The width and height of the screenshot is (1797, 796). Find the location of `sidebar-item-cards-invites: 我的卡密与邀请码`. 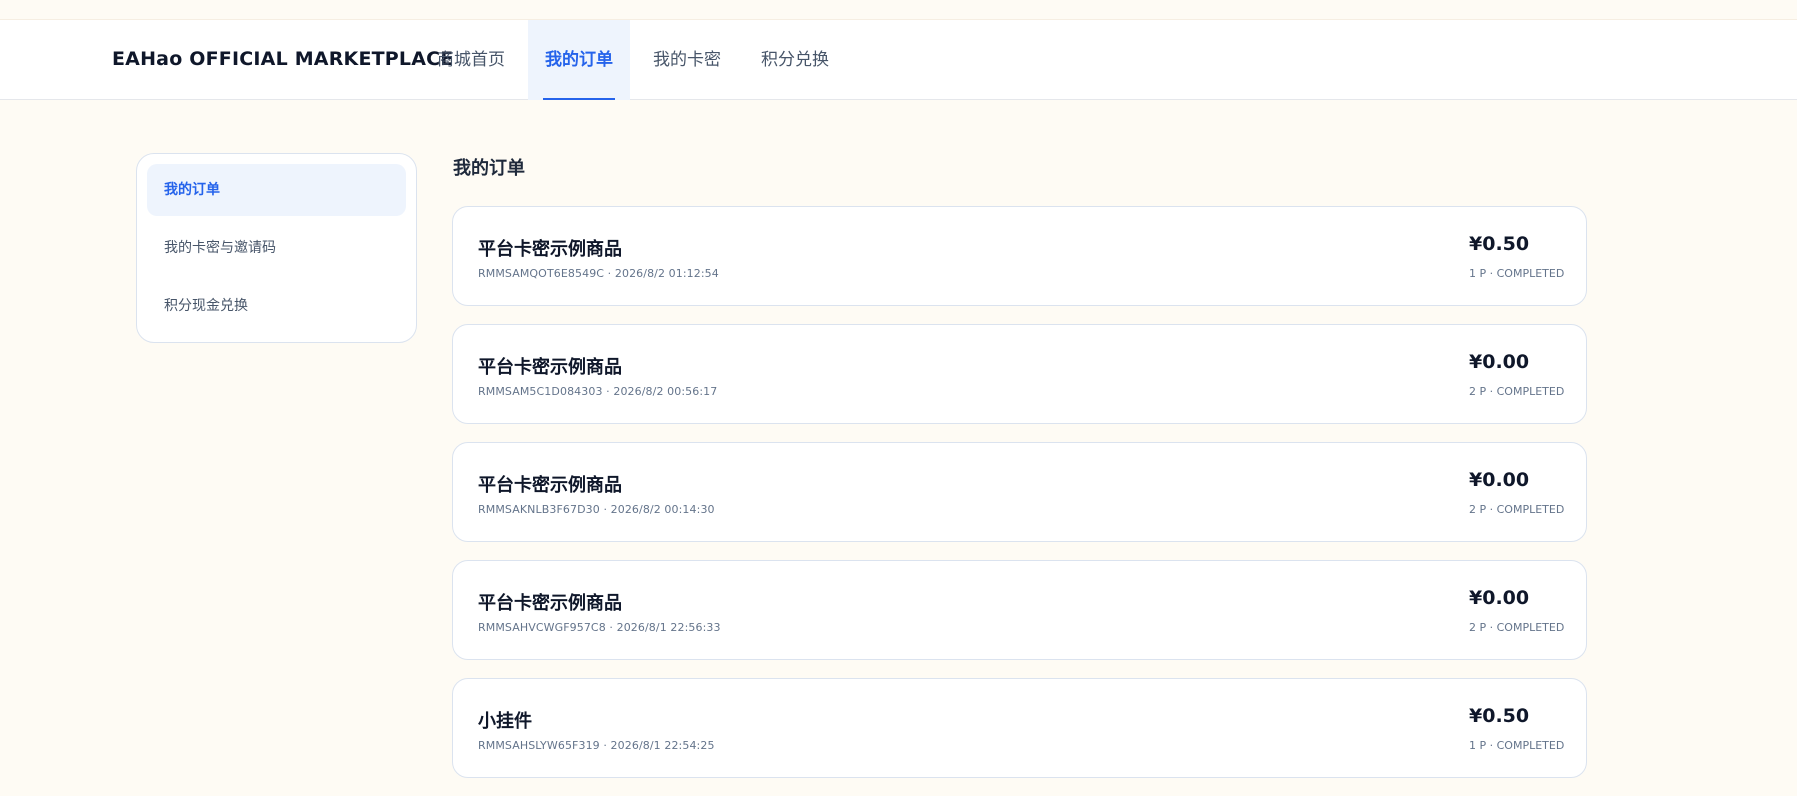

sidebar-item-cards-invites: 我的卡密与邀请码 is located at coordinates (276, 248).